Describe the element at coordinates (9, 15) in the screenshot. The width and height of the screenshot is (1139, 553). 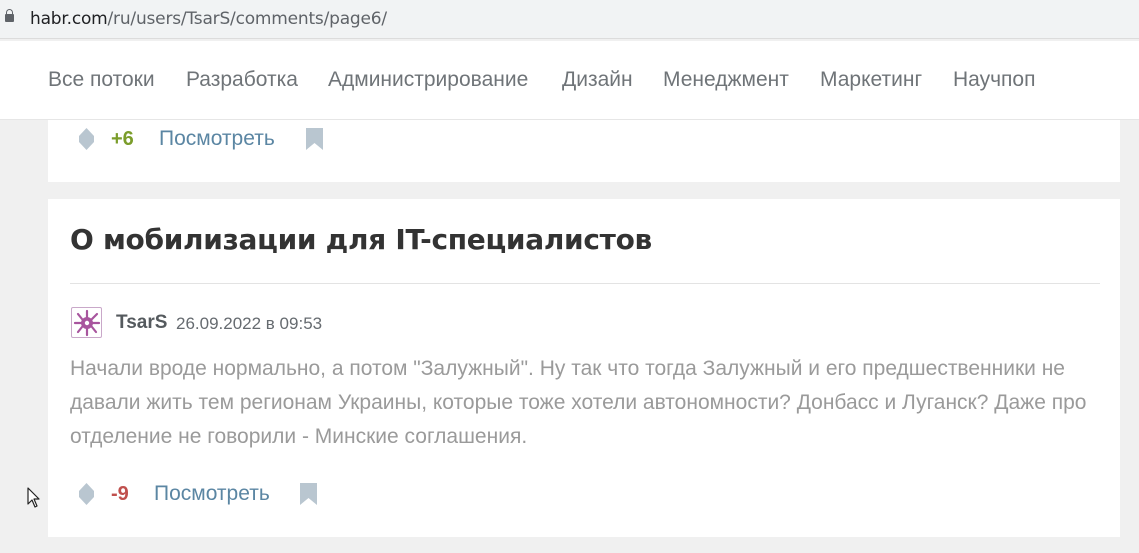
I see `lock-icon` at that location.